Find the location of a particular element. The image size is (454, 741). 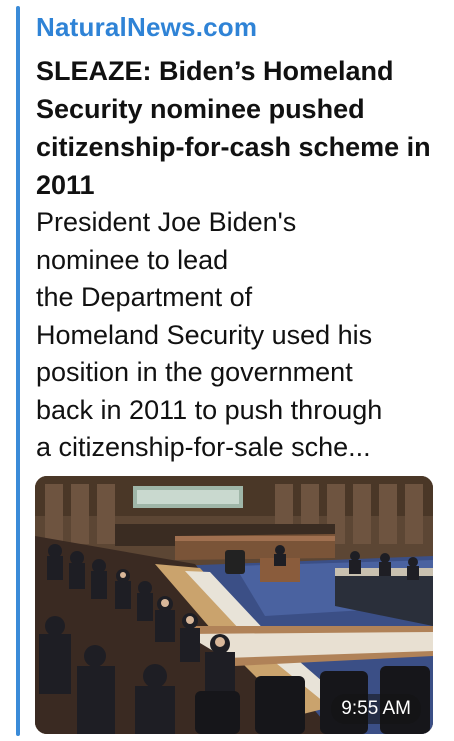

message-timestamp: 9:55 AM is located at coordinates (376, 709).